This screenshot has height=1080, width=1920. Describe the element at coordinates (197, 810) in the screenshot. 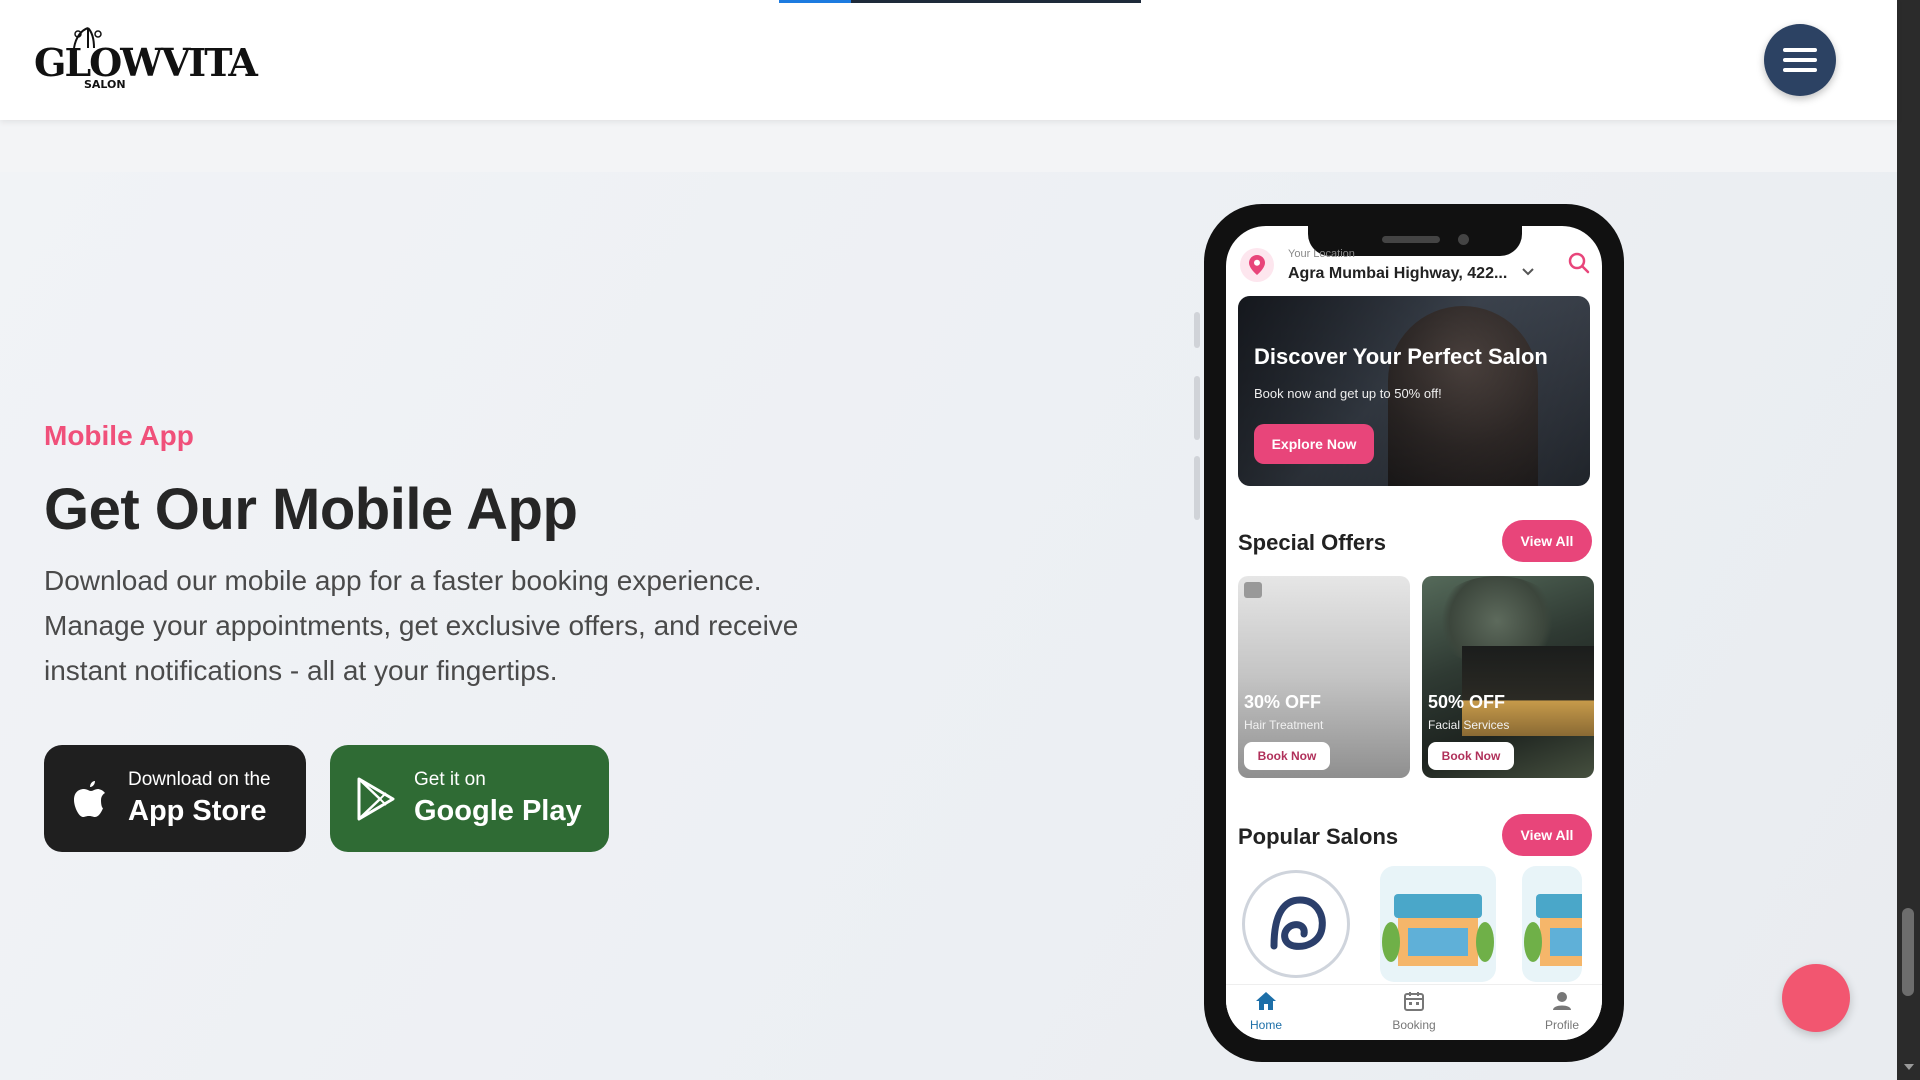

I see `app-store-big-label: App Store` at that location.